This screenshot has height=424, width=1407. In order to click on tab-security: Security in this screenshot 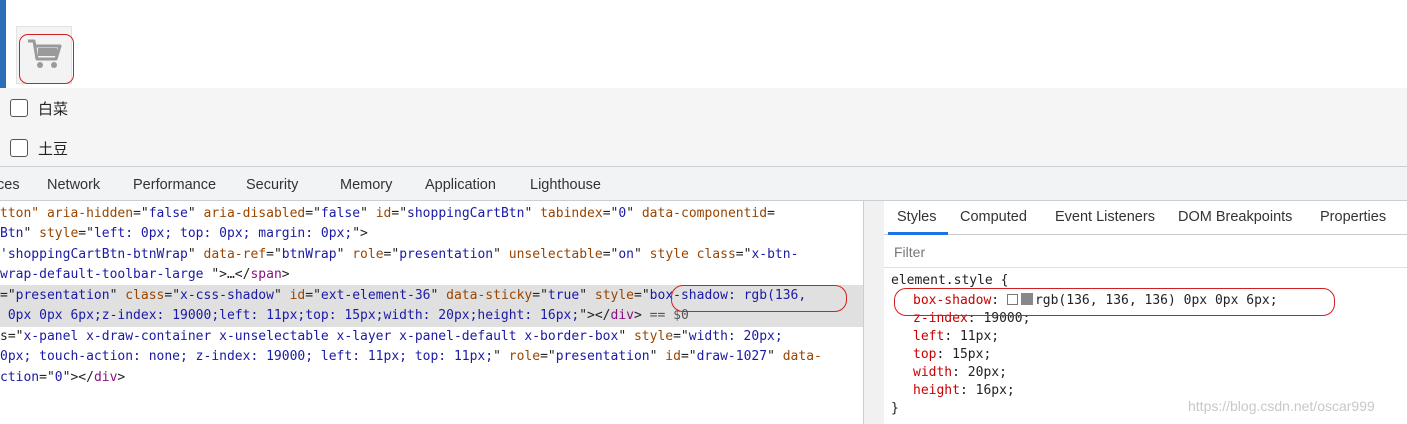, I will do `click(272, 185)`.